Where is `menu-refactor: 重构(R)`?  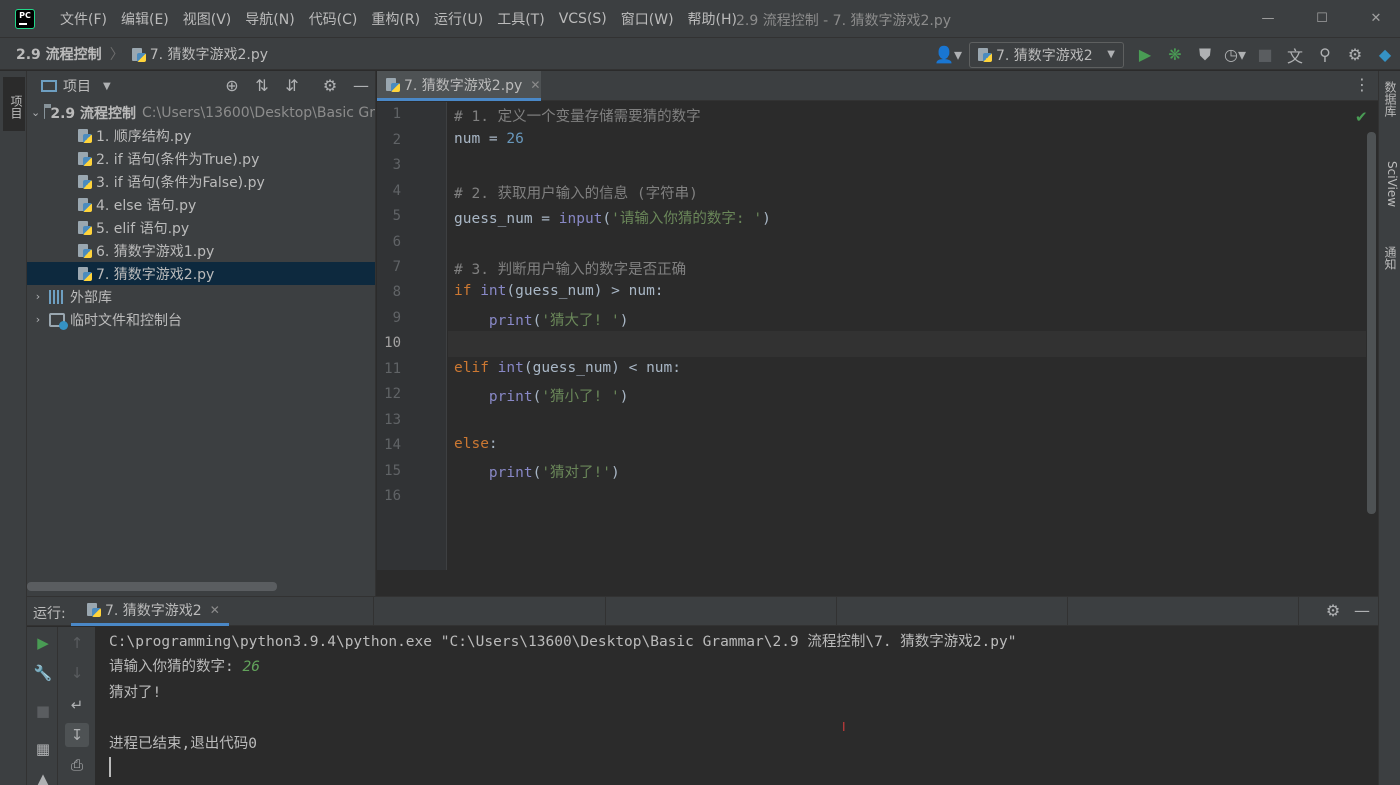
menu-refactor: 重构(R) is located at coordinates (395, 19).